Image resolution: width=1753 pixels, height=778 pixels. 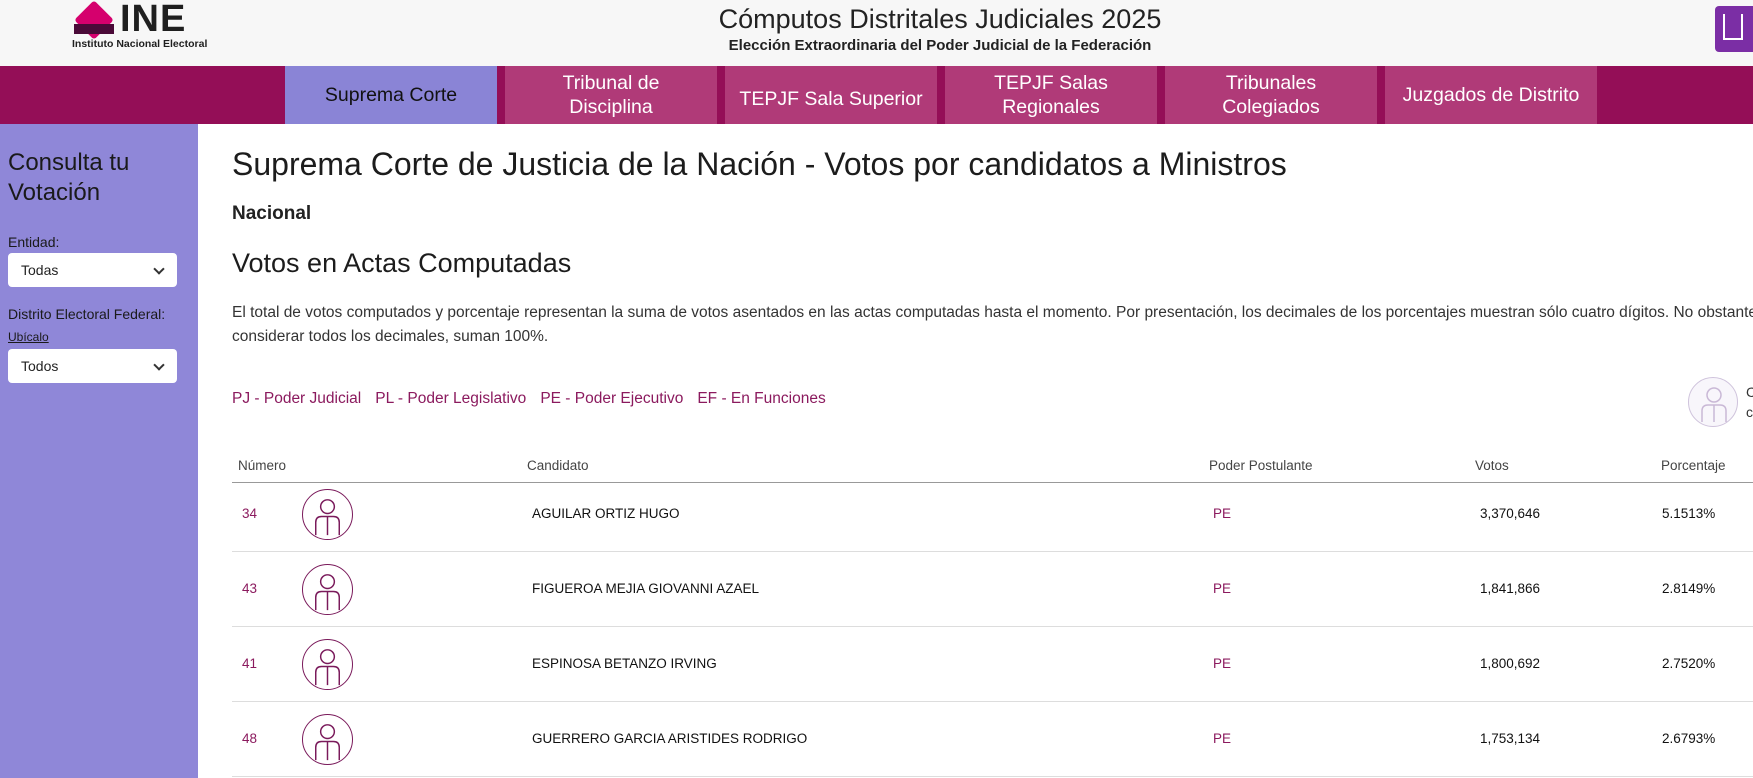 I want to click on legend-item-pe: PE - Poder Ejecutivo, so click(x=612, y=398).